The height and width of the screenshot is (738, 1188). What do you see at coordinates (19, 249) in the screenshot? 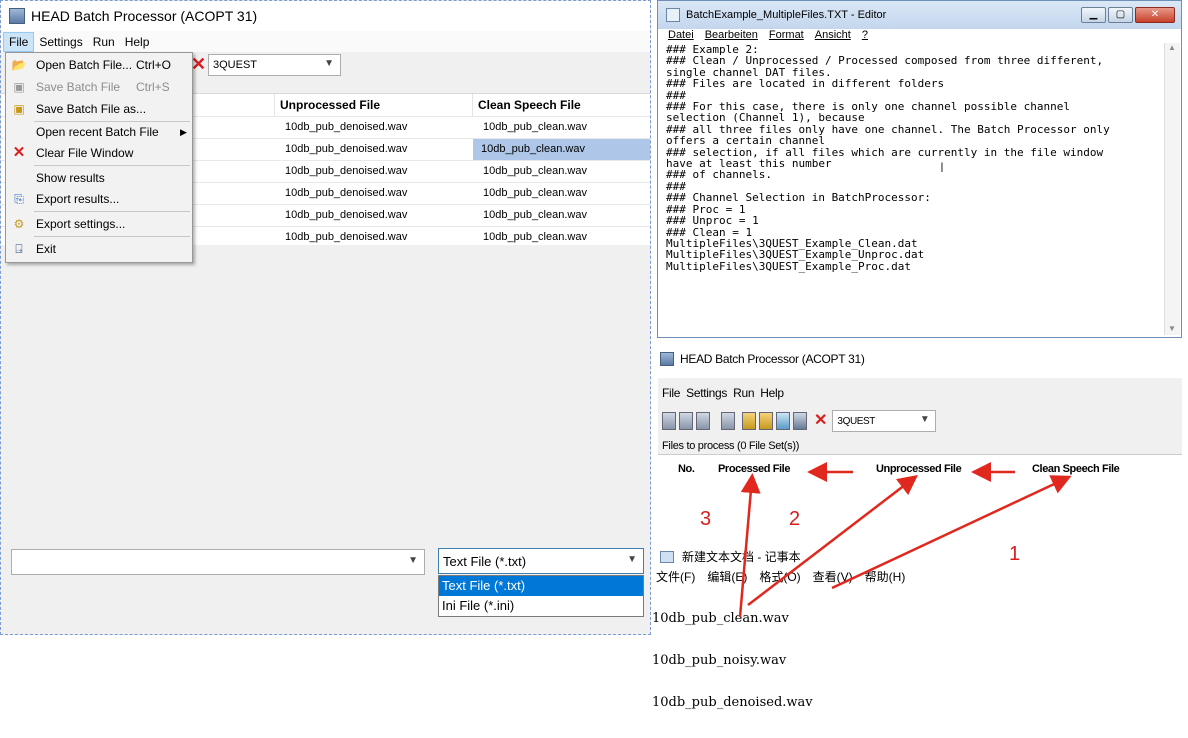
I see `exit-icon: ⍈` at bounding box center [19, 249].